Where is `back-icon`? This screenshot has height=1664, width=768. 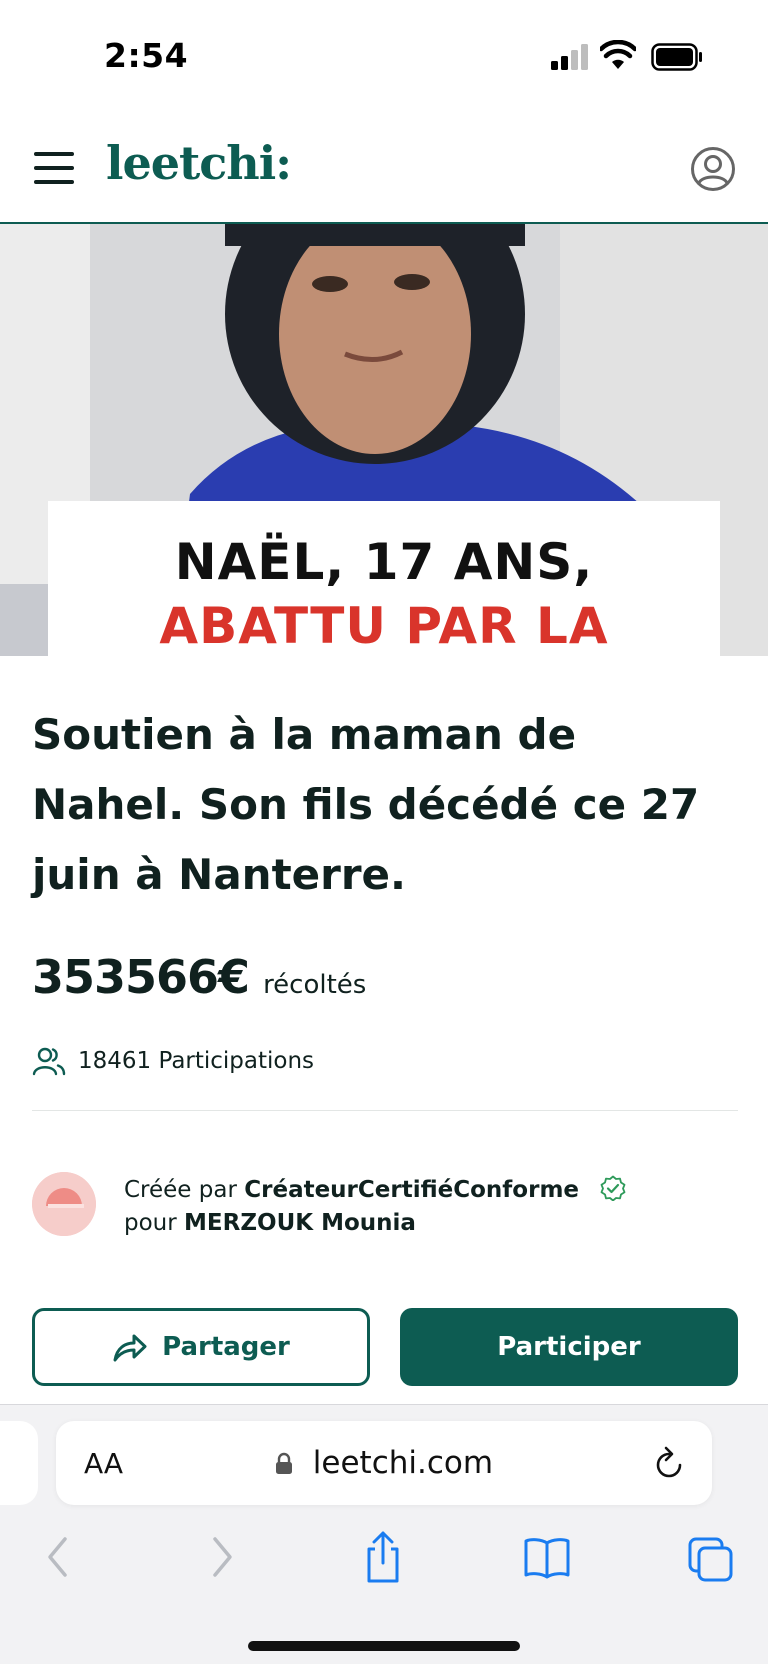
back-icon is located at coordinates (57, 1557).